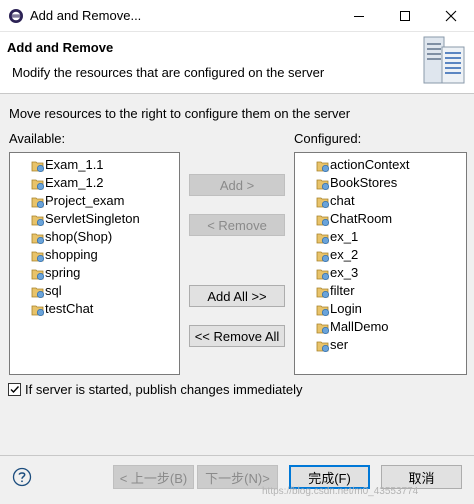  I want to click on eclipse-icon, so click(16, 16).